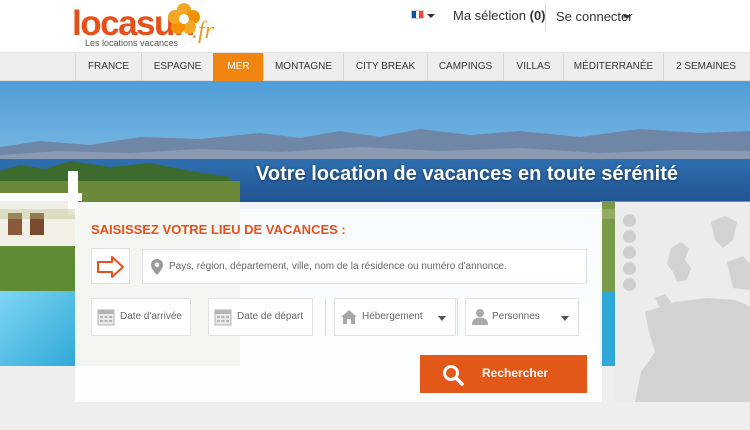  Describe the element at coordinates (545, 17) in the screenshot. I see `header-divider` at that location.